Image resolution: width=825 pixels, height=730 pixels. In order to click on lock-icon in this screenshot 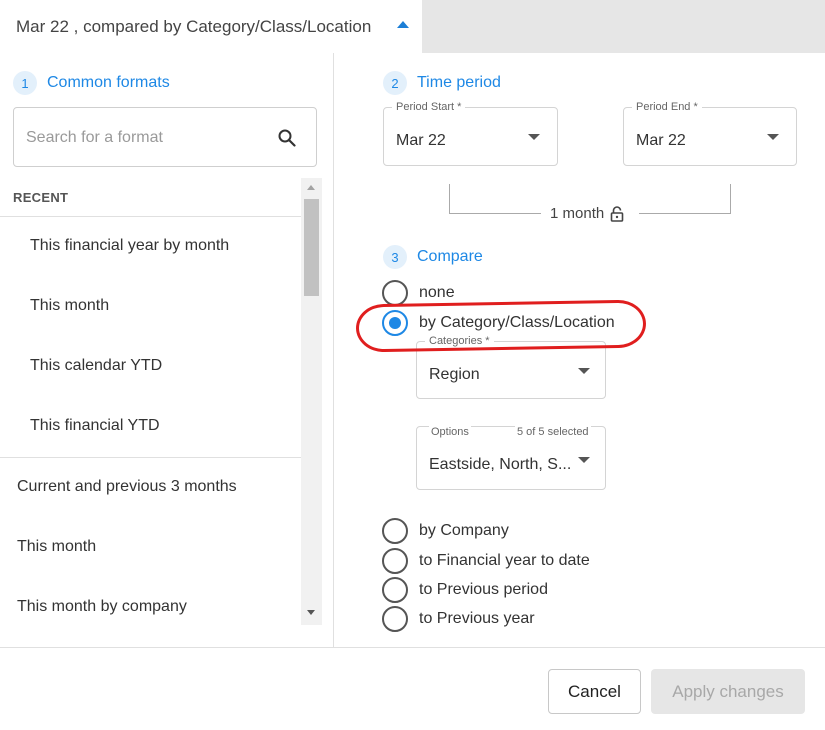, I will do `click(617, 213)`.